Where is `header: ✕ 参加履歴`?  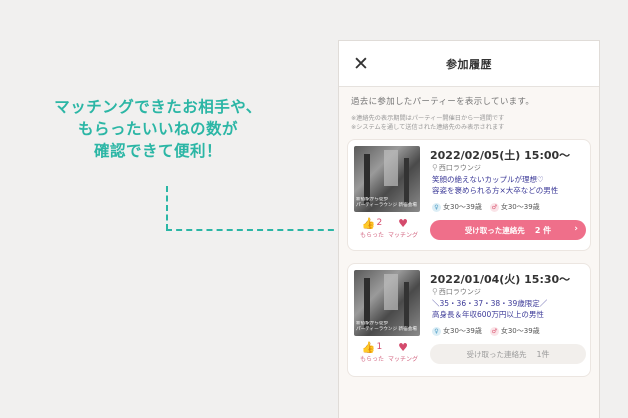 header: ✕ 参加履歴 is located at coordinates (469, 64).